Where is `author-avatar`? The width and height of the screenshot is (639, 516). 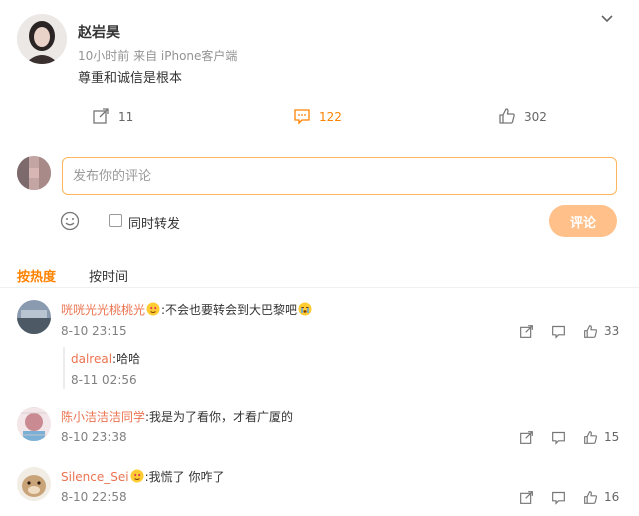 author-avatar is located at coordinates (42, 39).